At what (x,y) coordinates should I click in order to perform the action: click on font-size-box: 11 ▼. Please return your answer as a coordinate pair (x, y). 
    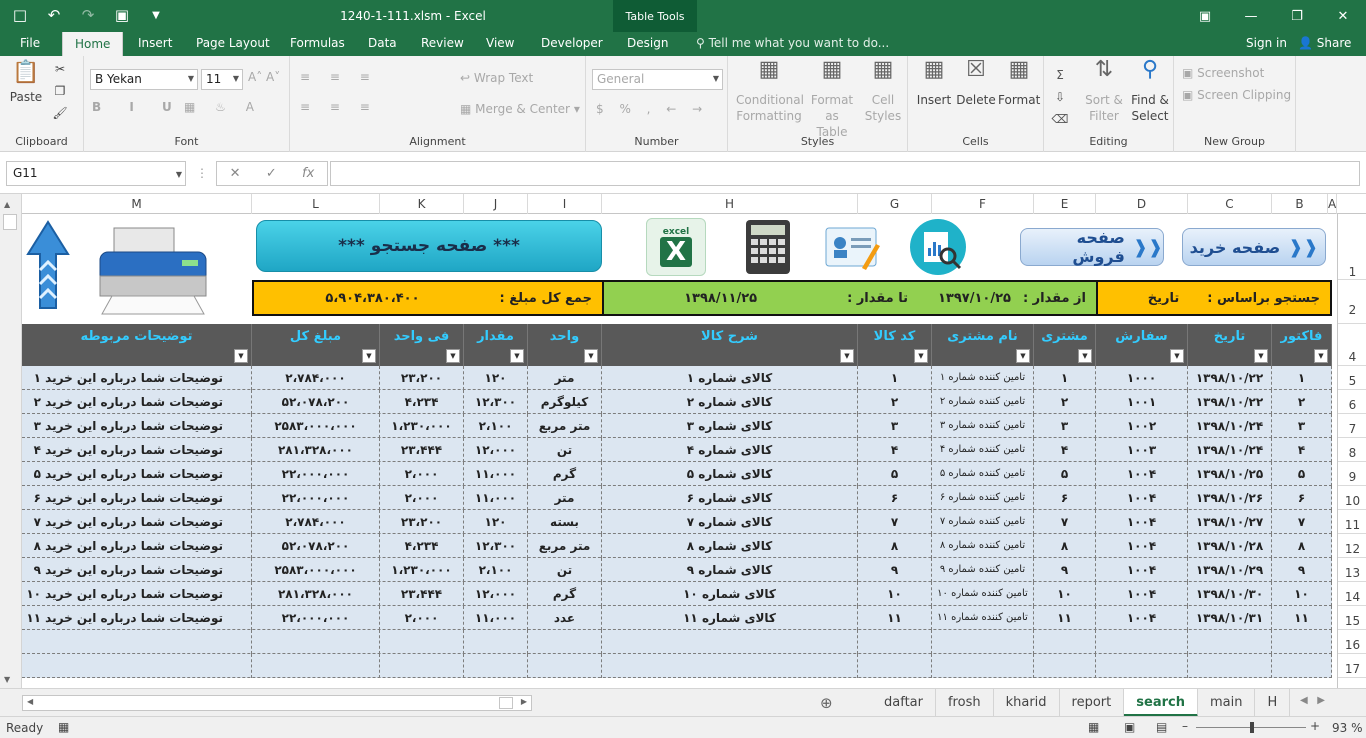
    Looking at the image, I should click on (222, 79).